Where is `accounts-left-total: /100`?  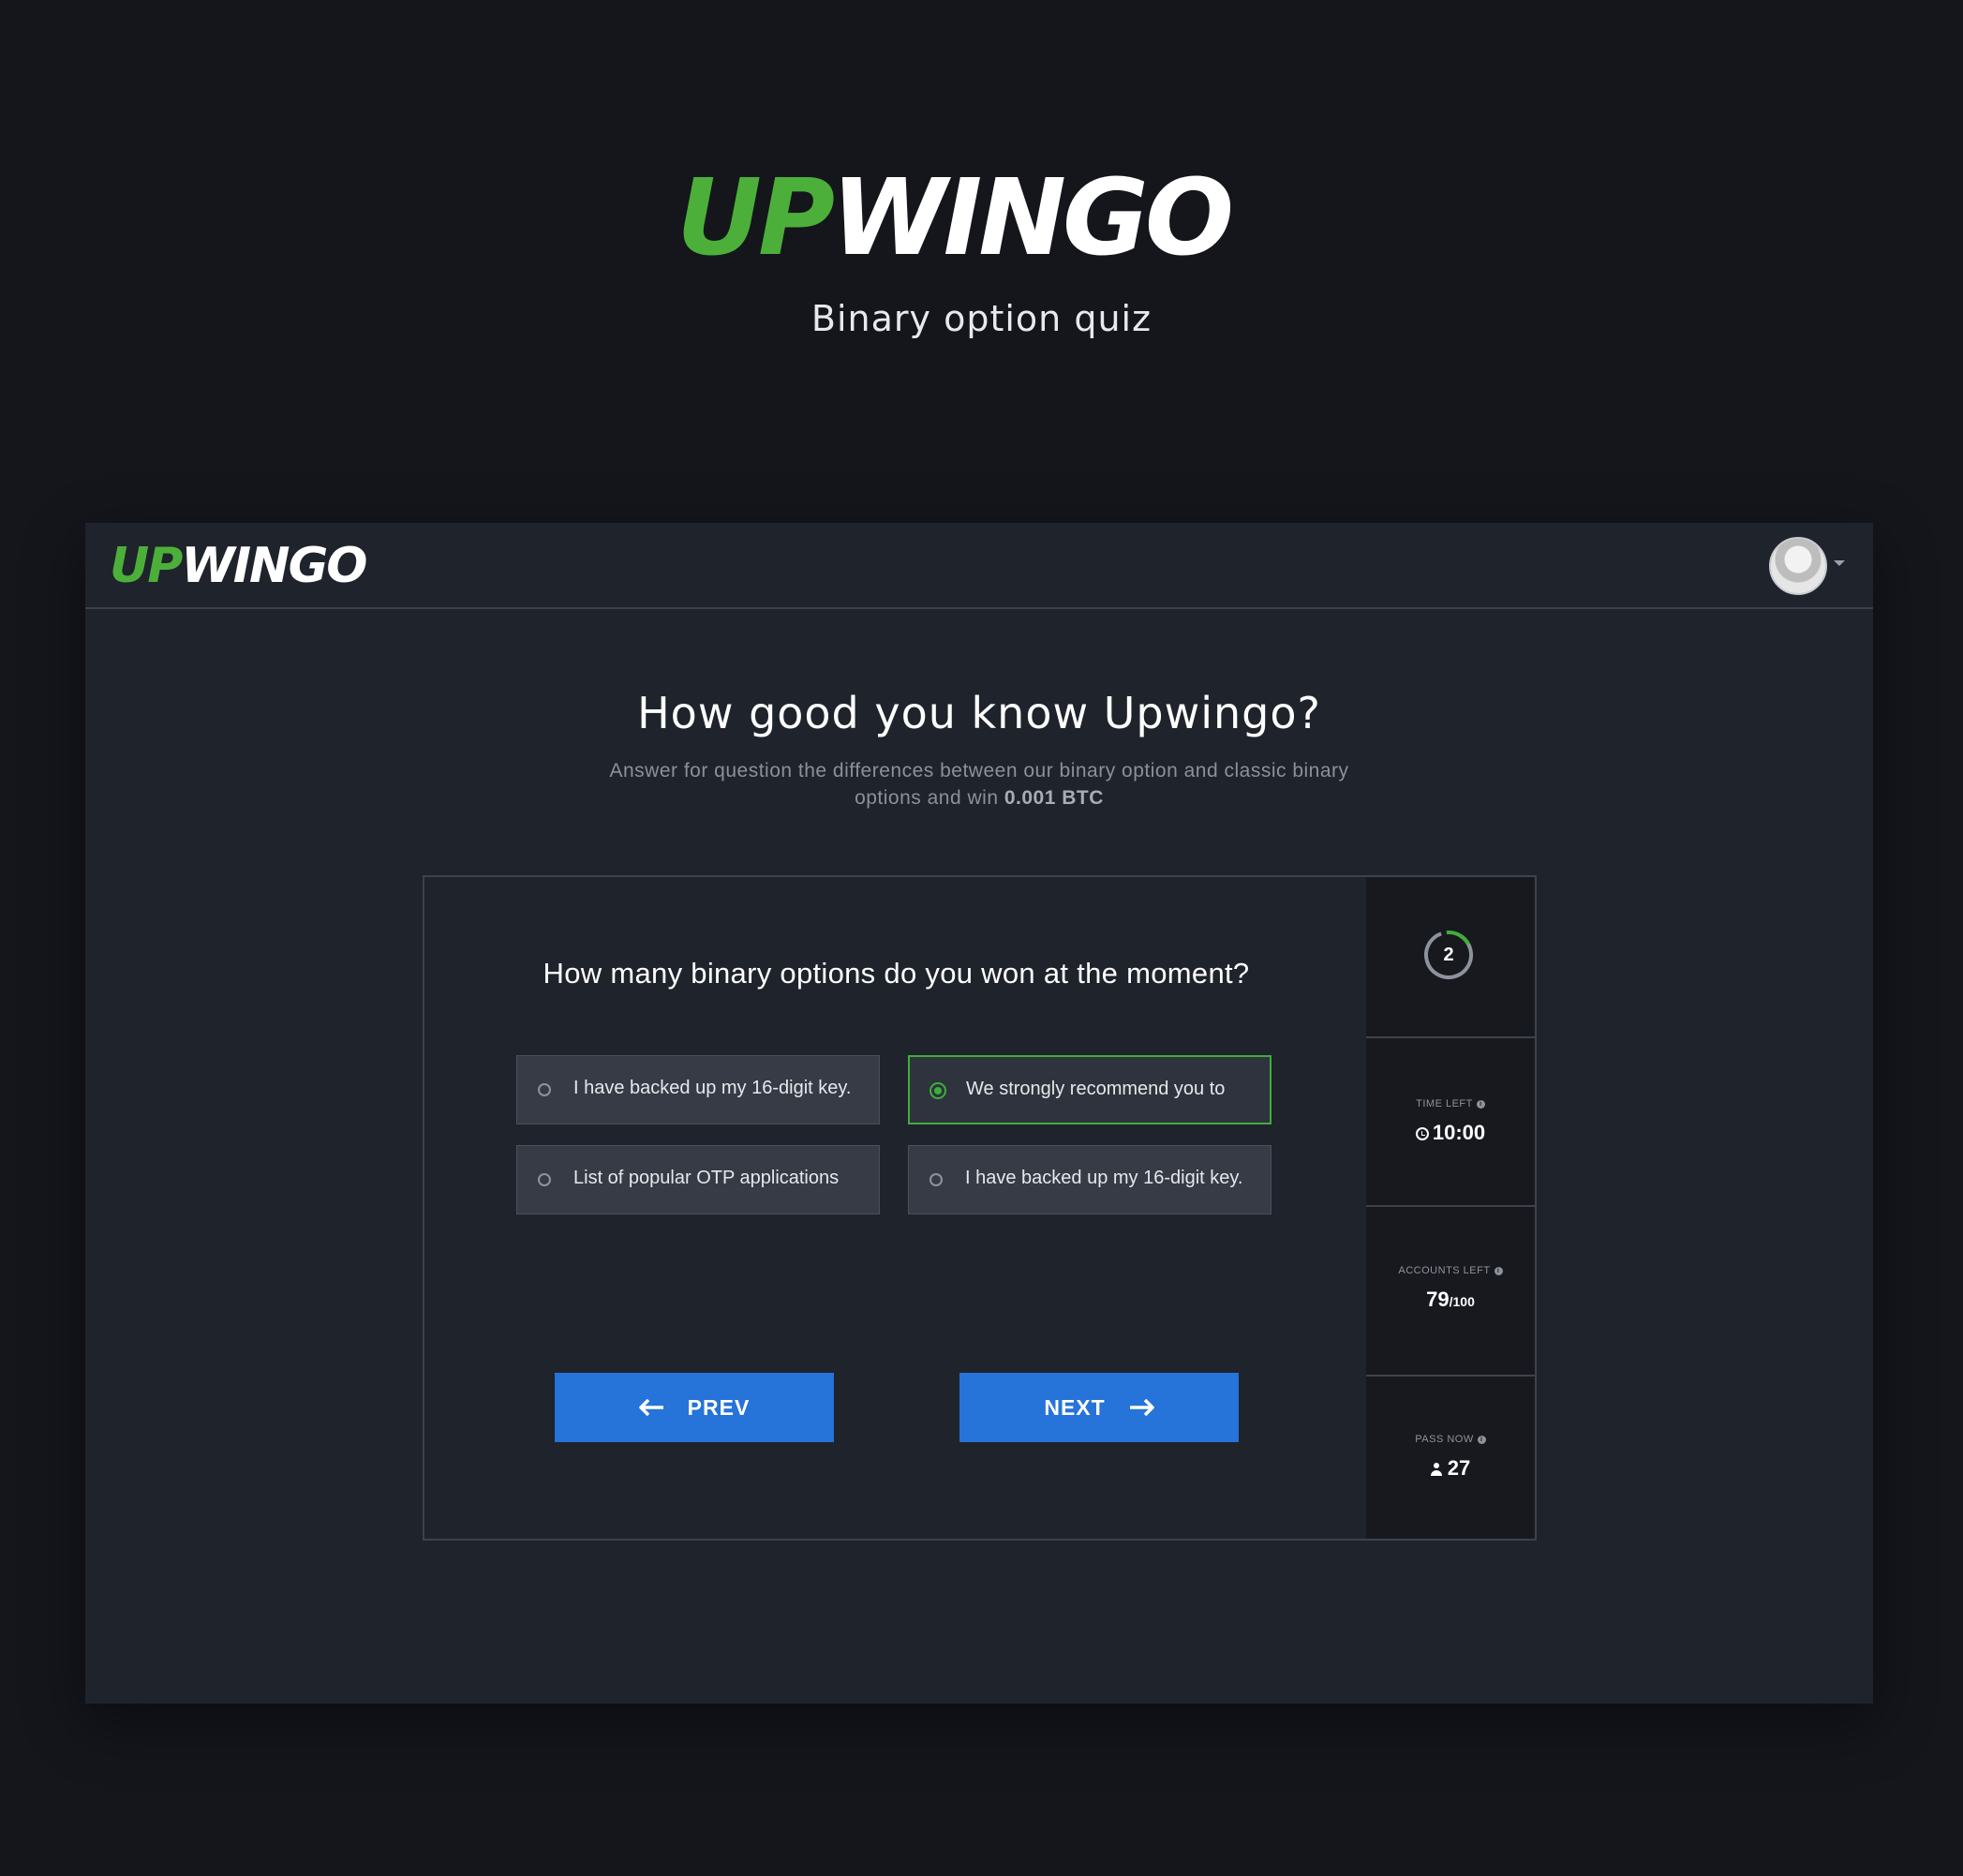 accounts-left-total: /100 is located at coordinates (1462, 1301).